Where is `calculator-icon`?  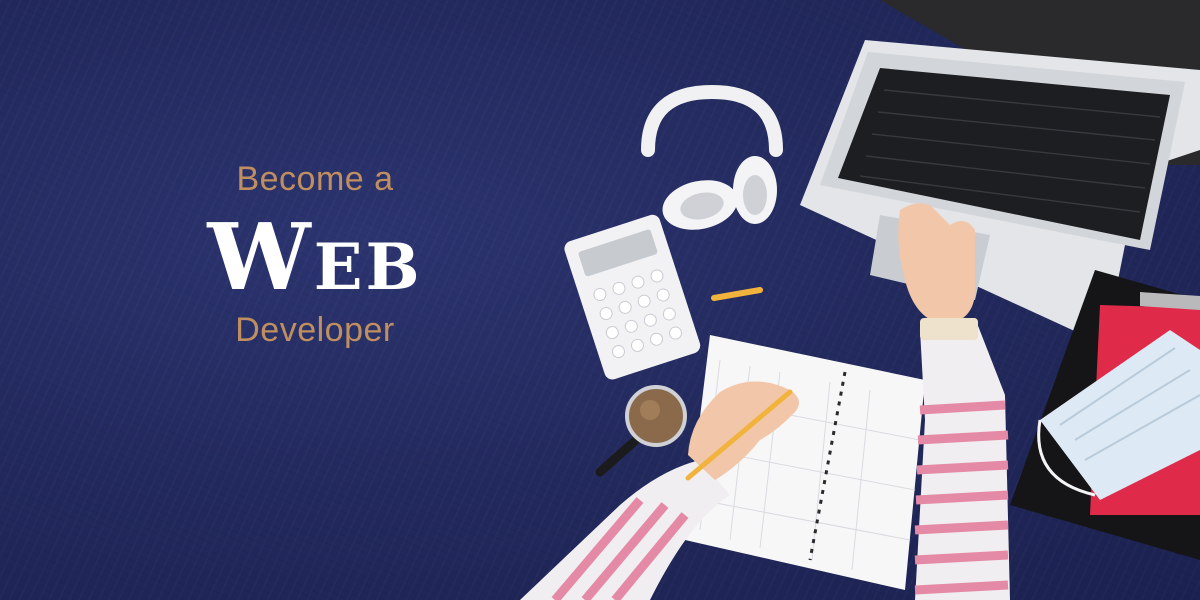
calculator-icon is located at coordinates (632, 297).